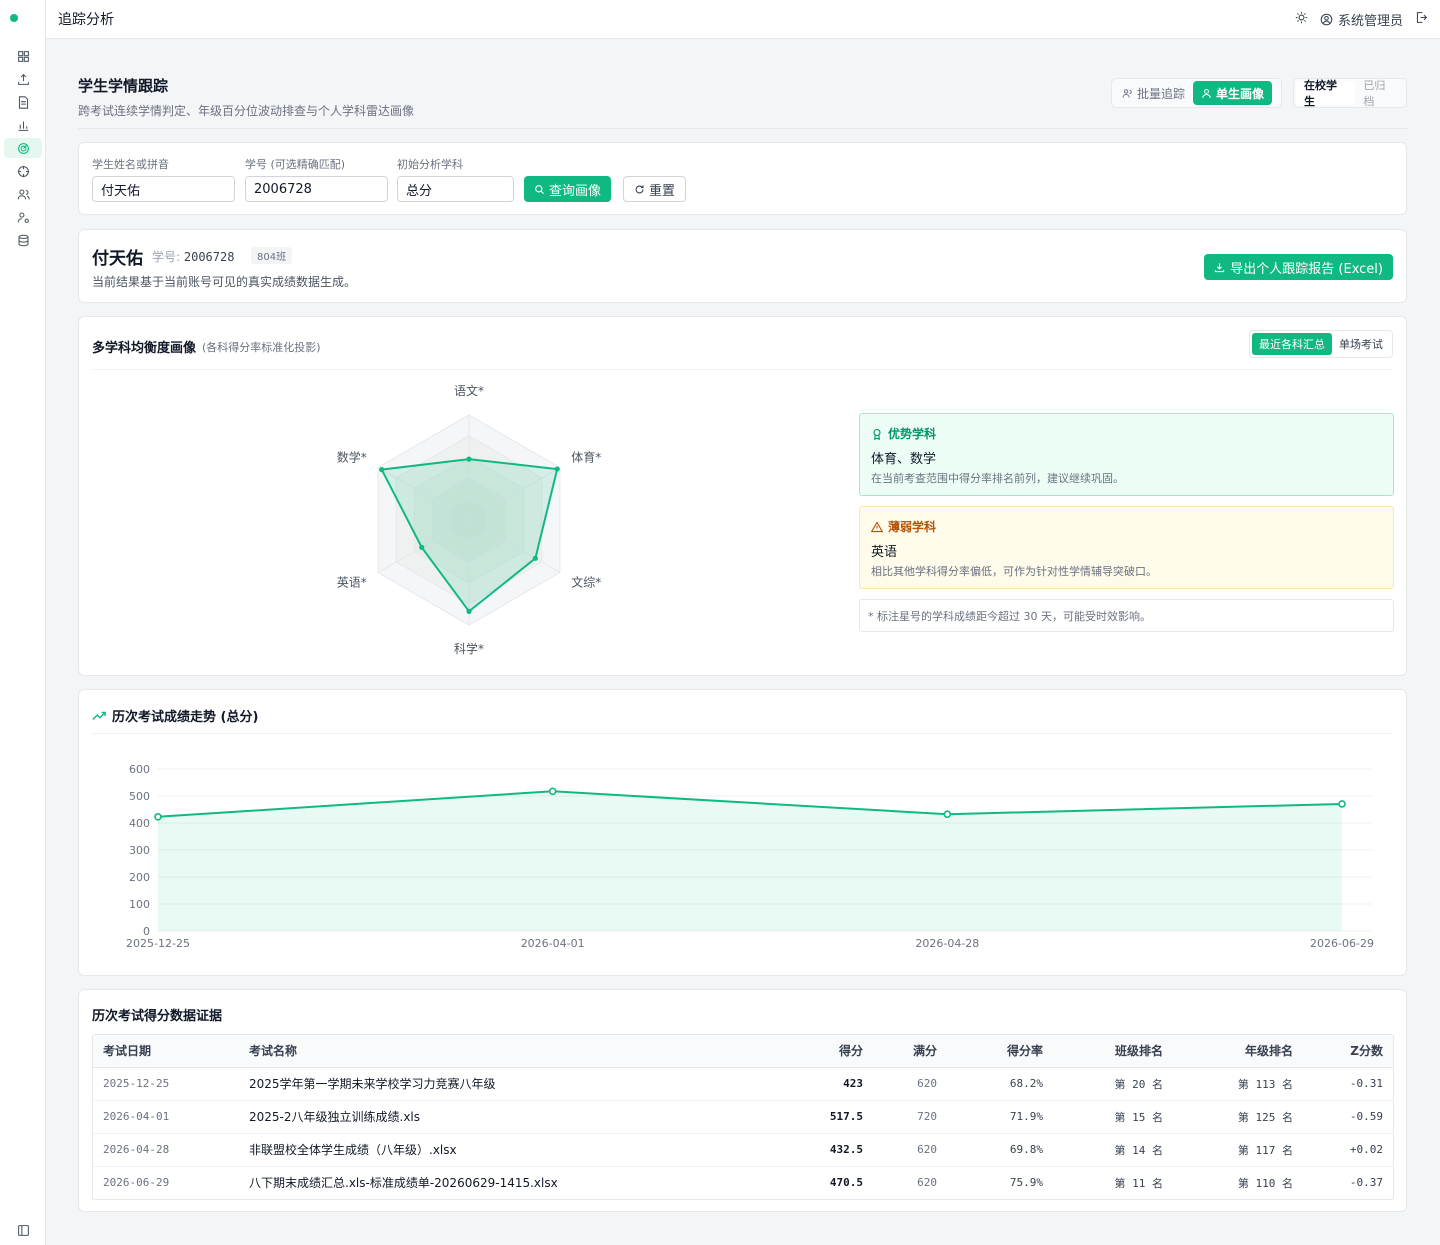 The width and height of the screenshot is (1440, 1245). I want to click on mode-single-tab: 单生画像, so click(1233, 93).